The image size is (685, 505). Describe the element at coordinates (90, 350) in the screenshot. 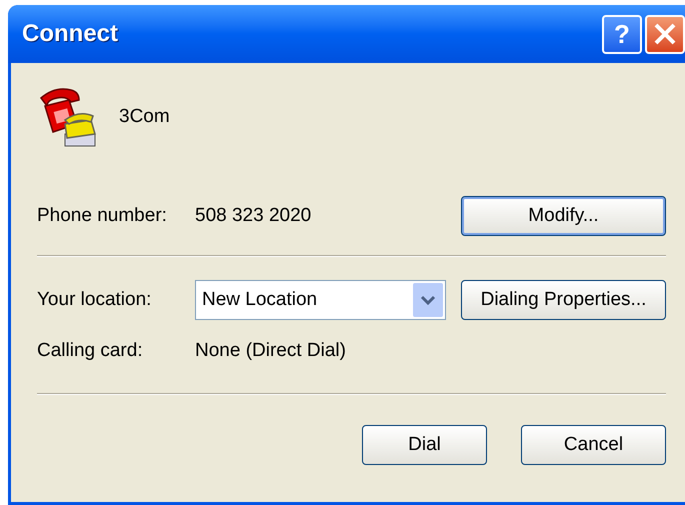

I see `calling-card-label: Calling card:` at that location.